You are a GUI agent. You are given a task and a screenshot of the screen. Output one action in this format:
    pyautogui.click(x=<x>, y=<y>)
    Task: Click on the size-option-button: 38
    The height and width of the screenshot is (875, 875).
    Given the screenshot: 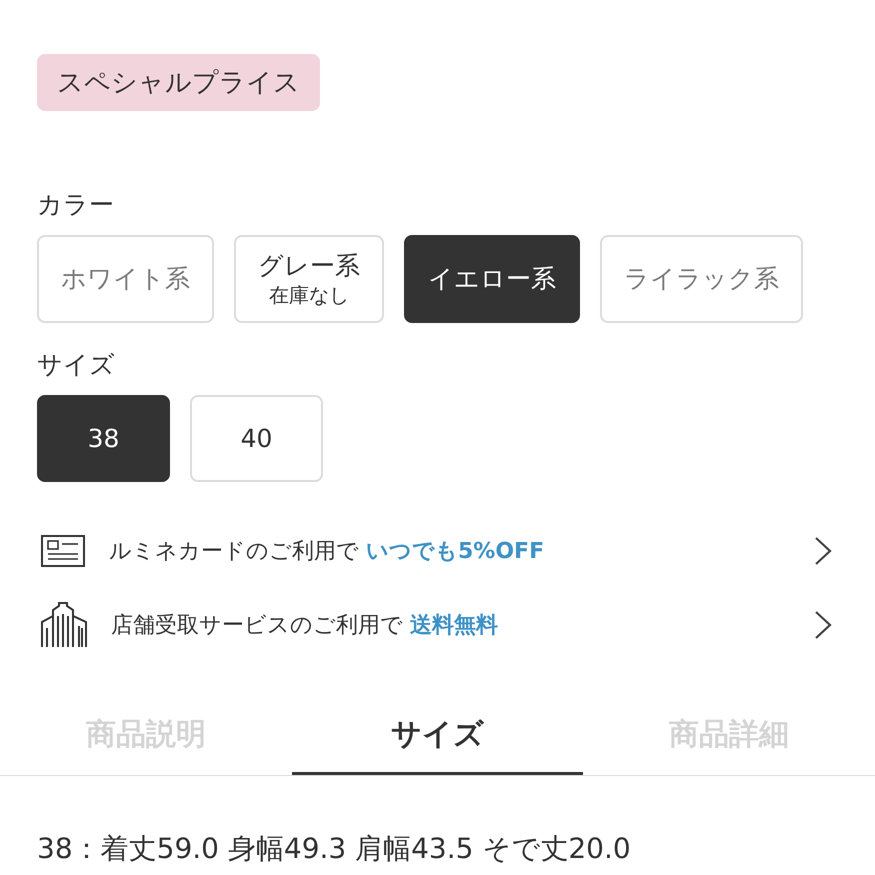 What is the action you would take?
    pyautogui.click(x=103, y=438)
    